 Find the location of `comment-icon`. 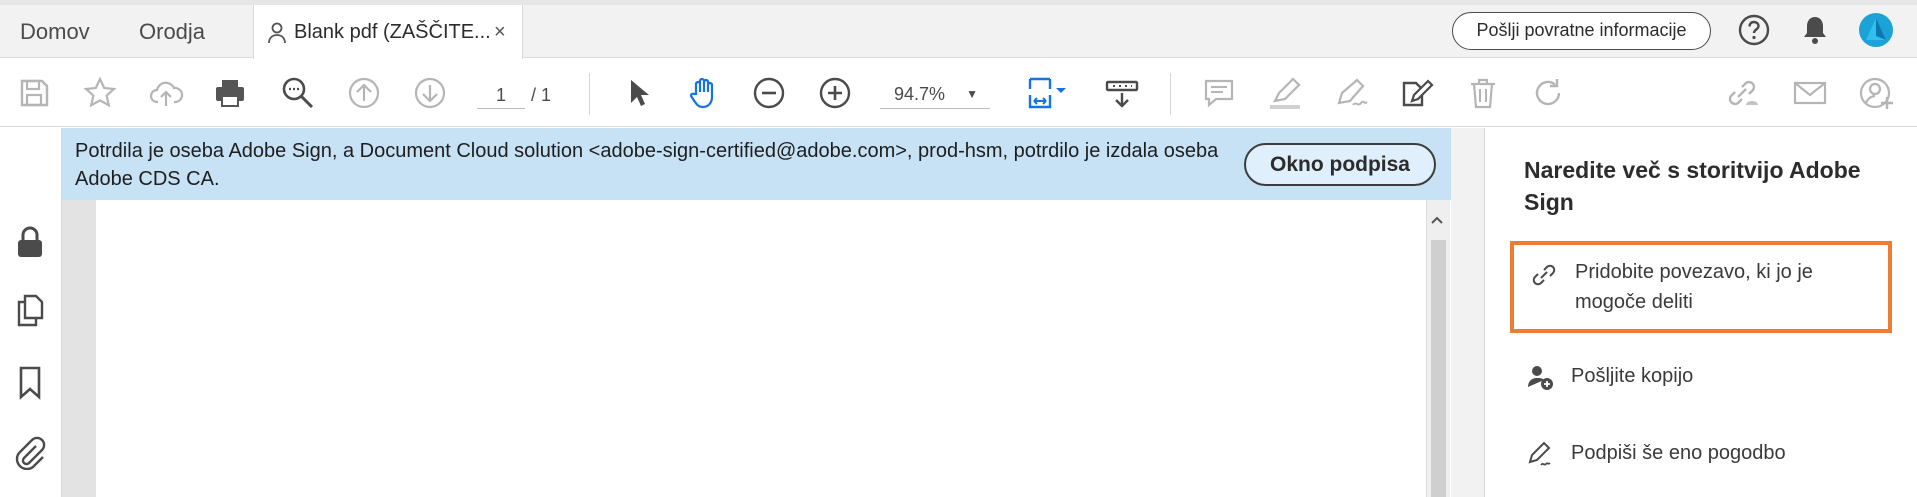

comment-icon is located at coordinates (1219, 93).